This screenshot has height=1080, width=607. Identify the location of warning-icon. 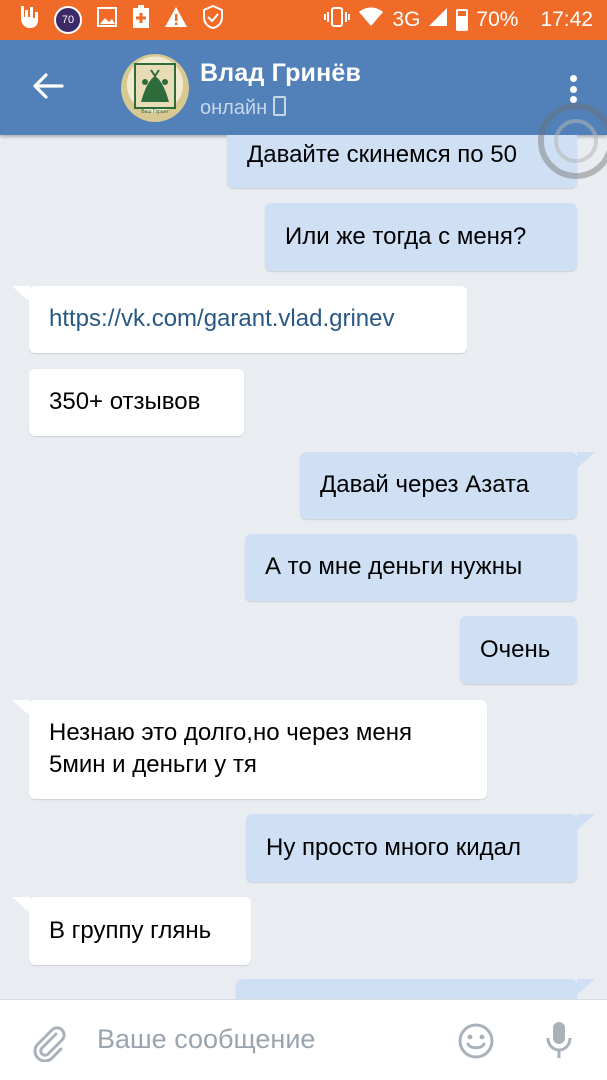
(176, 20).